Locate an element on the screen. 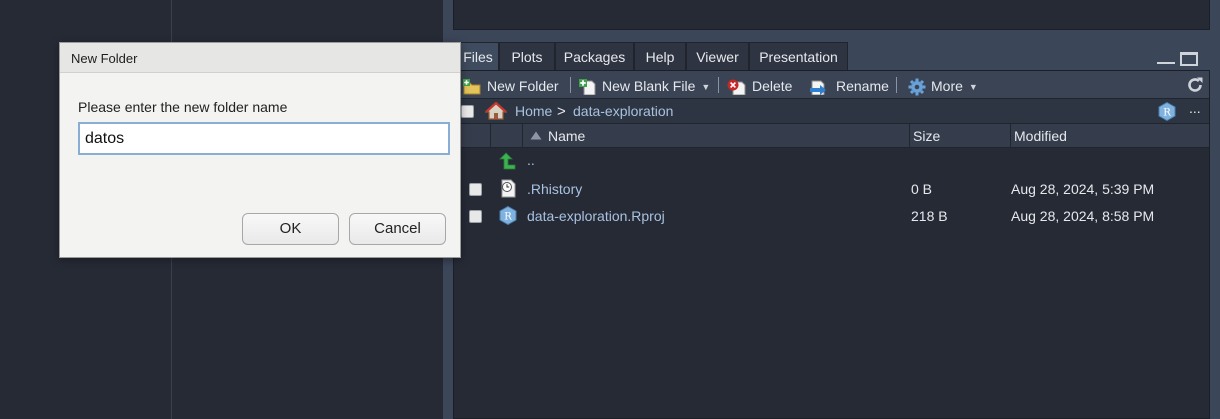  tab-packages: Packages is located at coordinates (594, 56).